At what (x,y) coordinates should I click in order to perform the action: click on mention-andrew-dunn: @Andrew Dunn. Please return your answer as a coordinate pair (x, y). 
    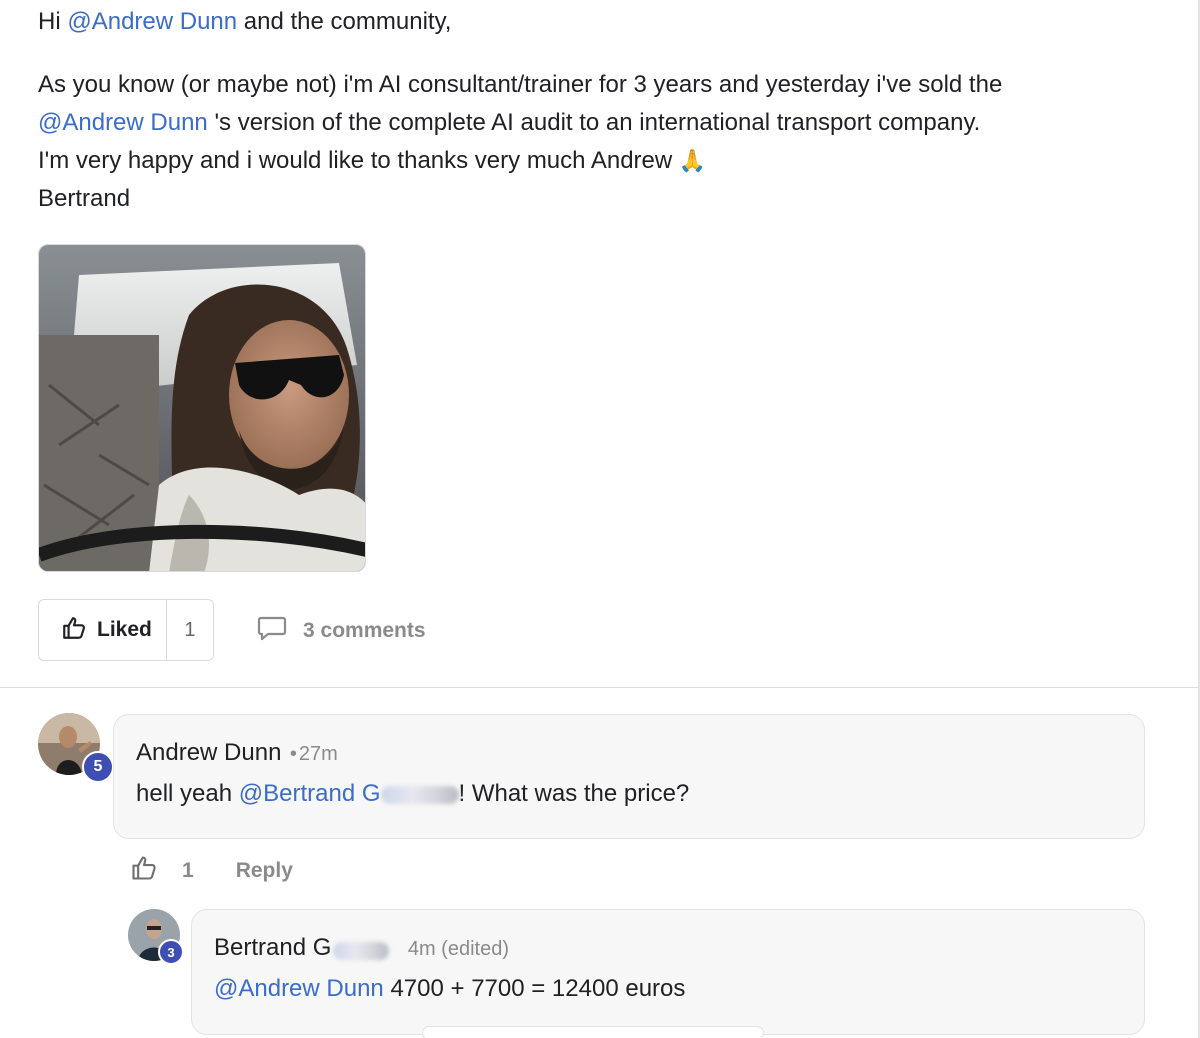
    Looking at the image, I should click on (152, 21).